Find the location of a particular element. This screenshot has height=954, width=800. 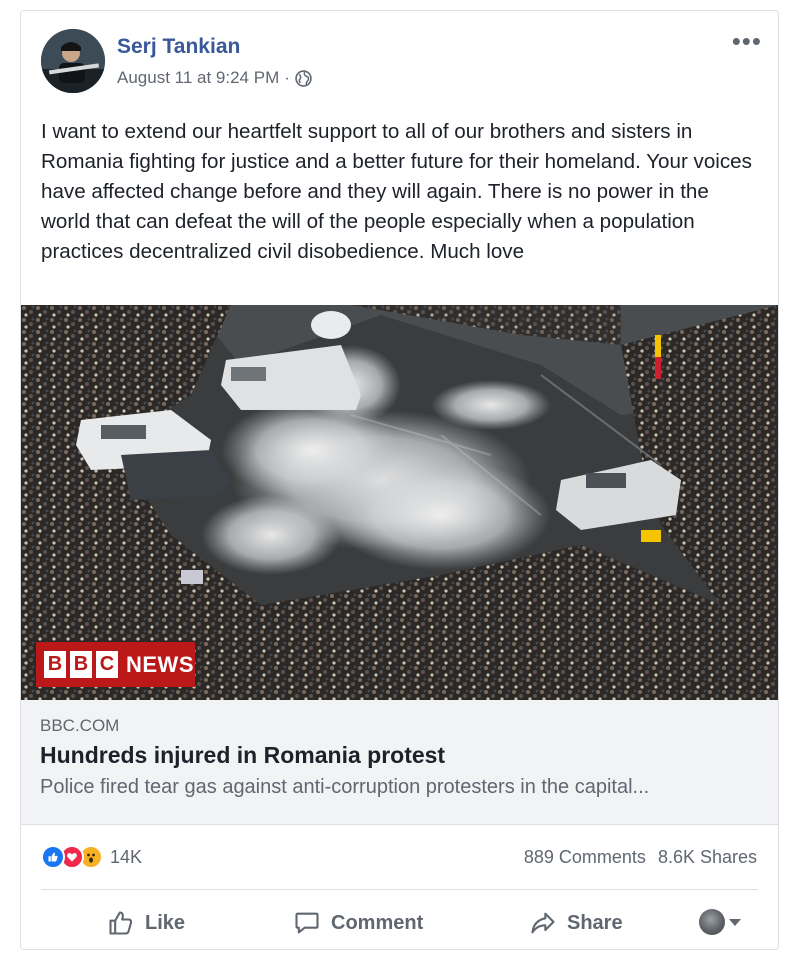

bbc-news-logo: B B C NEWS is located at coordinates (115, 664).